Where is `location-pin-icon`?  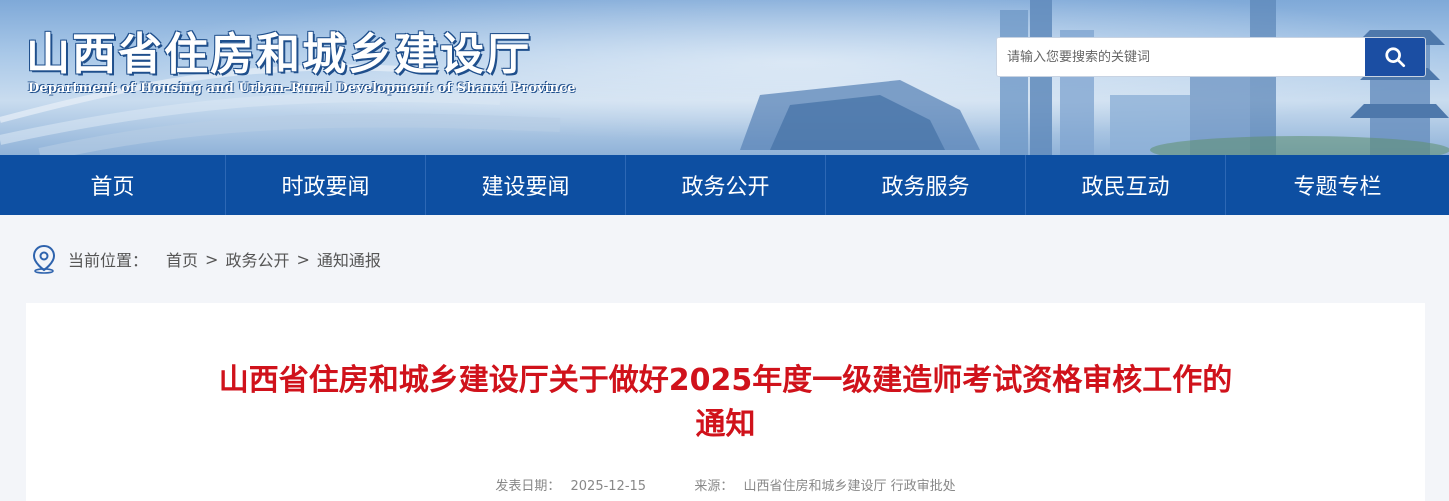 location-pin-icon is located at coordinates (44, 259).